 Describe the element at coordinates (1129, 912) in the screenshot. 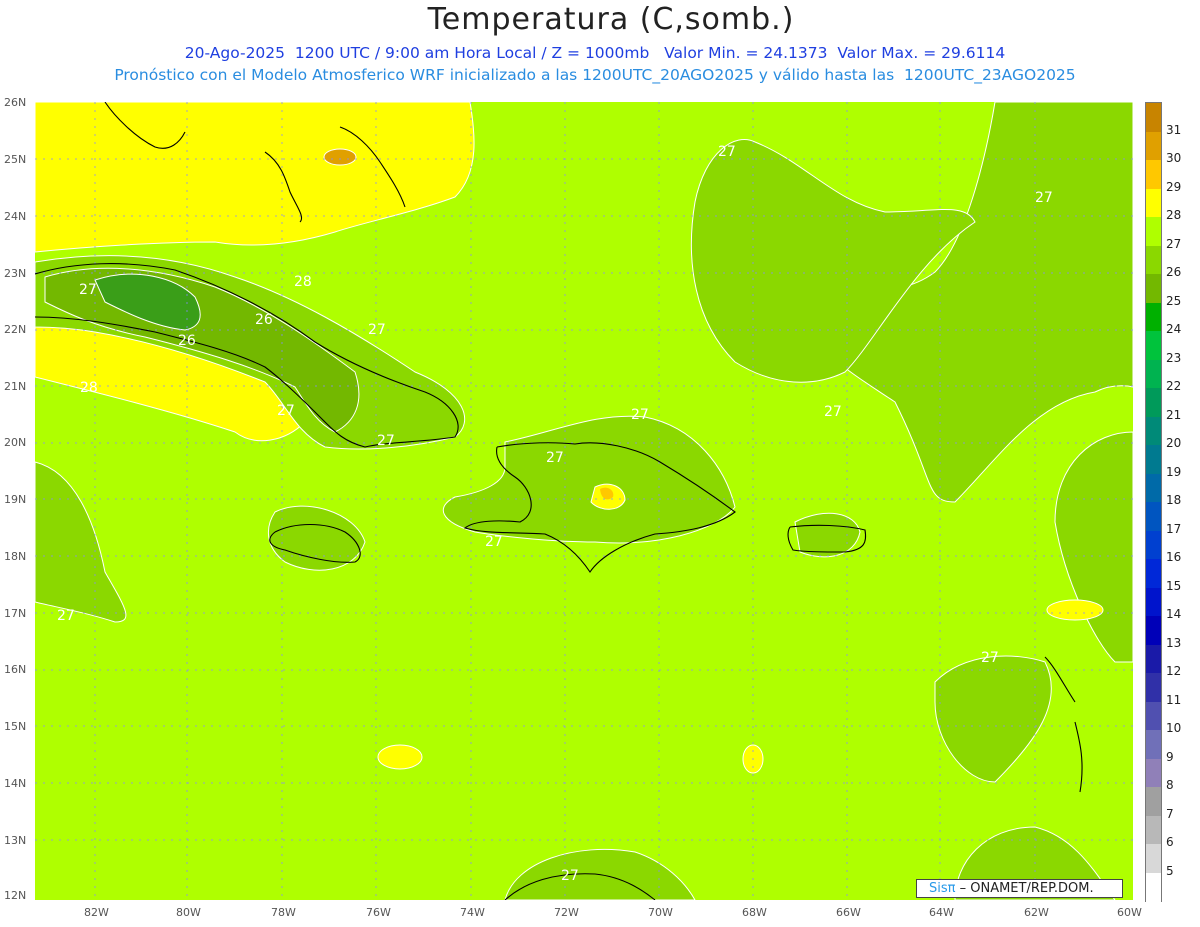

I see `lon-label: 60W` at that location.